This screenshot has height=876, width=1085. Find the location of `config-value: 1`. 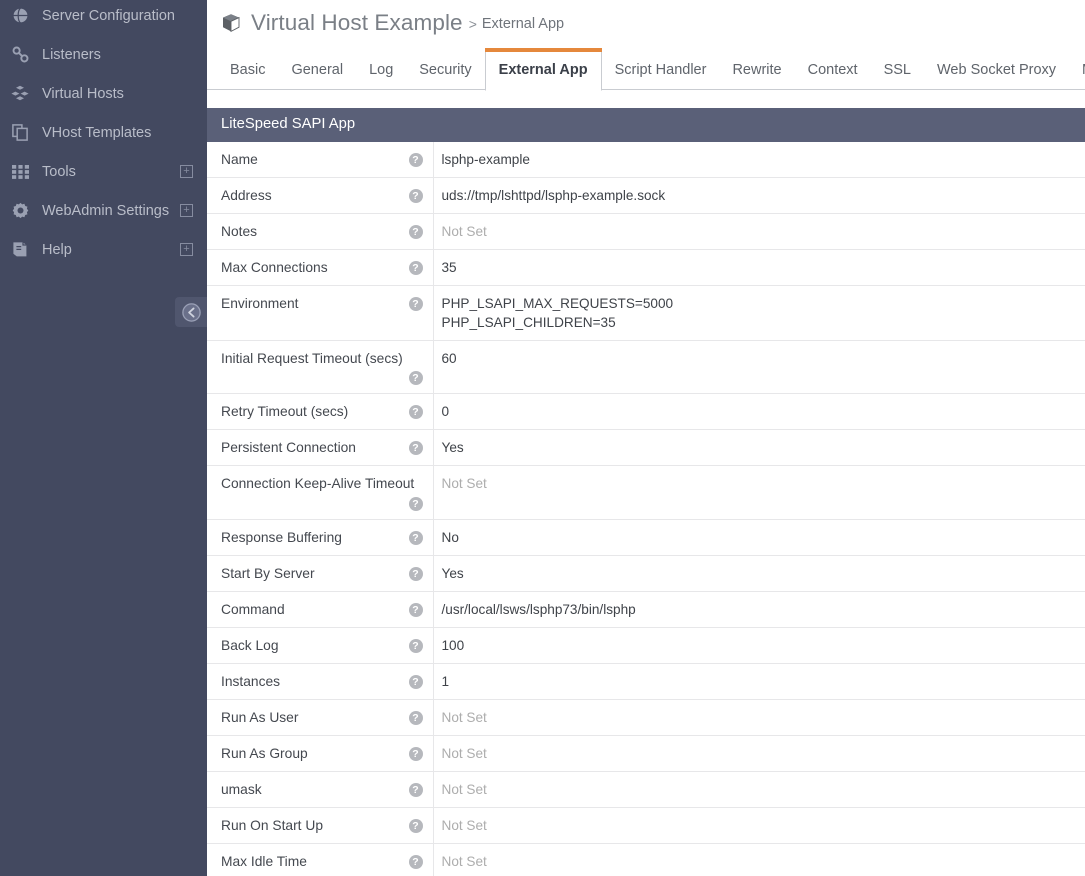

config-value: 1 is located at coordinates (445, 681).